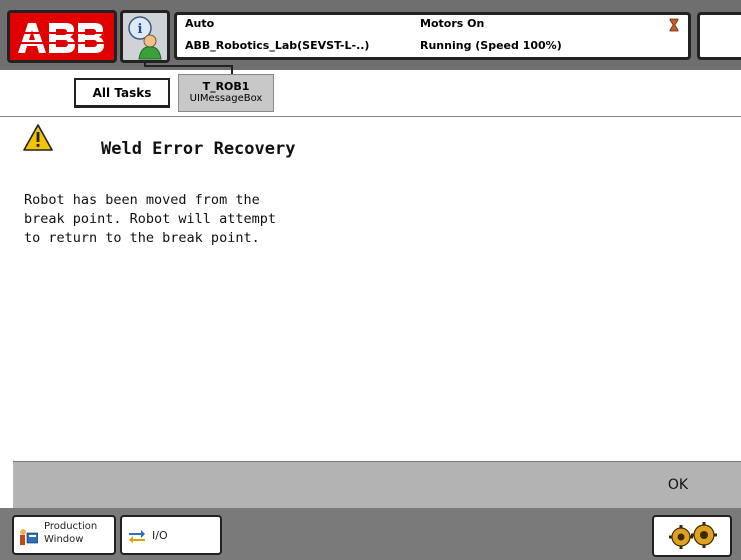 This screenshot has height=560, width=741. I want to click on system-name: ABB_Robotics_Lab(SEVST-L-..), so click(277, 45).